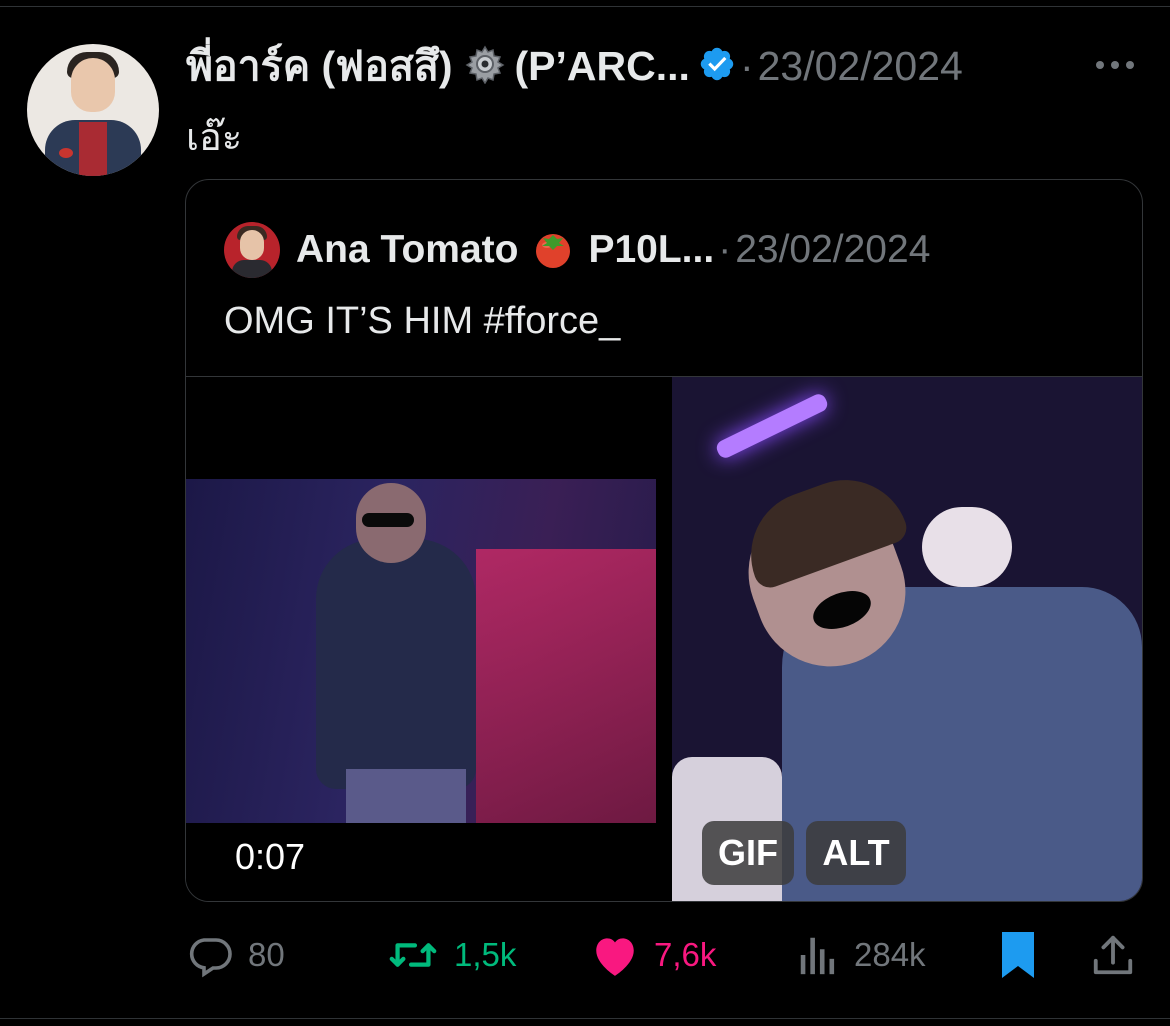 The height and width of the screenshot is (1026, 1170). Describe the element at coordinates (270, 857) in the screenshot. I see `video-duration: 0:07` at that location.